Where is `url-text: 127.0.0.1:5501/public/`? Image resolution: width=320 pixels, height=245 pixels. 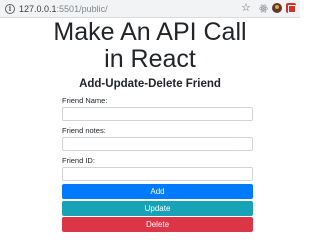 url-text: 127.0.0.1:5501/public/ is located at coordinates (63, 9).